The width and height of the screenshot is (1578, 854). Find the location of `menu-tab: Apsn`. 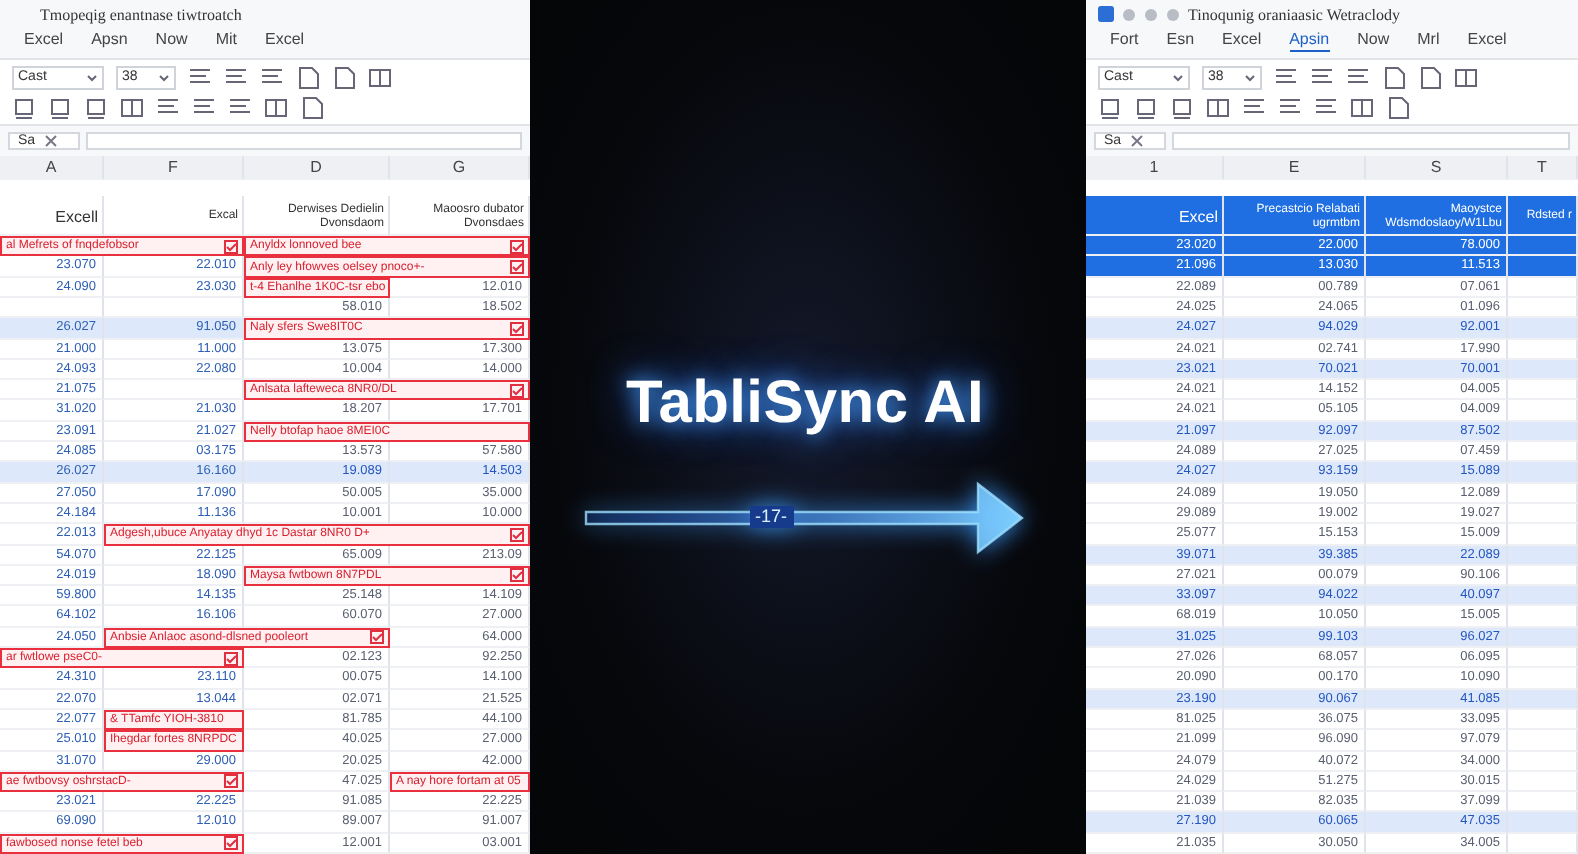

menu-tab: Apsn is located at coordinates (109, 40).